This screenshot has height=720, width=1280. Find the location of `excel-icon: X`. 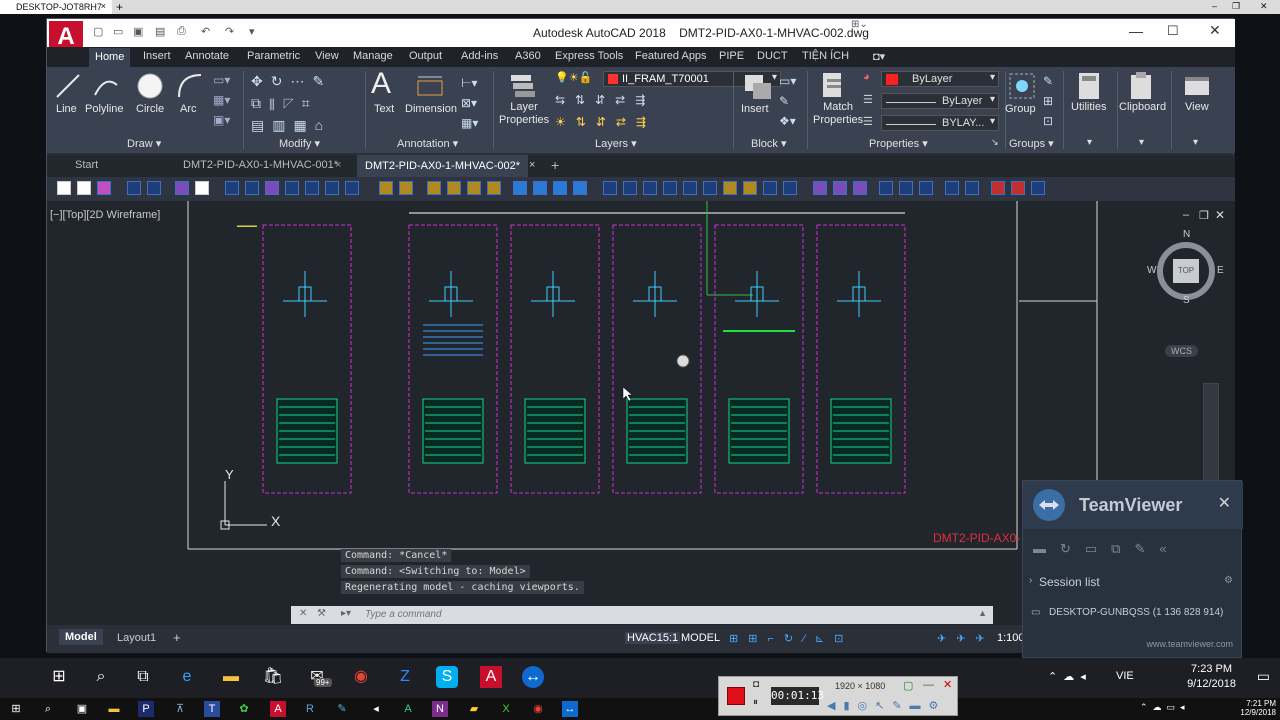

excel-icon: X is located at coordinates (506, 709).